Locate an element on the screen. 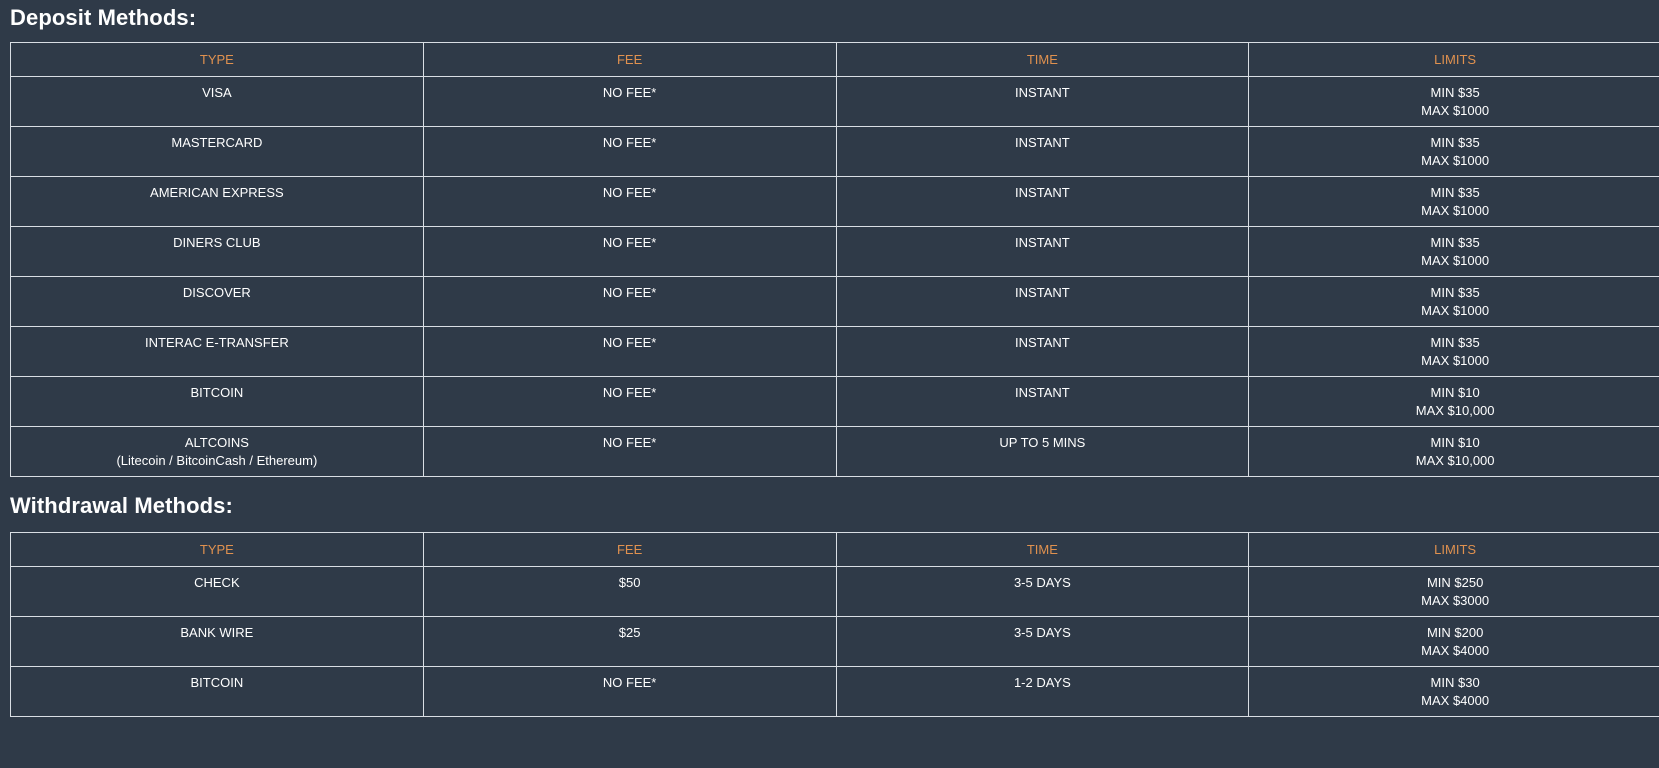  cell-limits: MIN $200 MAX $4000 is located at coordinates (1453, 641).